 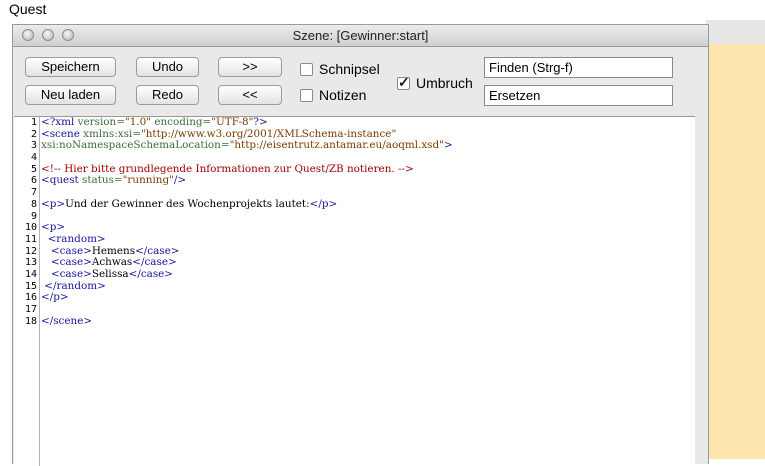 I want to click on save-button: Speichern, so click(x=70, y=67).